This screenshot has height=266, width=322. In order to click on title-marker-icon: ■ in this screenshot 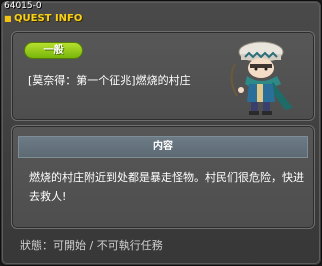, I will do `click(8, 18)`.